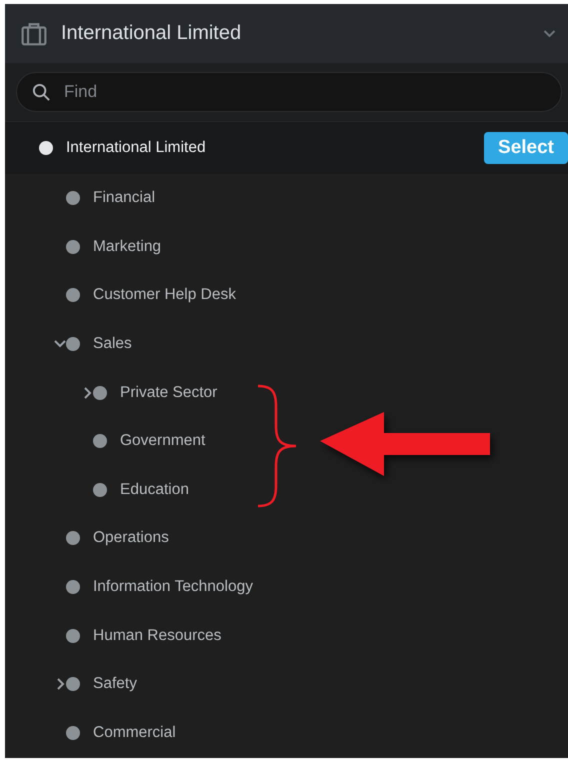 Image resolution: width=568 pixels, height=760 pixels. I want to click on tree-item-label: Information Technology, so click(173, 587).